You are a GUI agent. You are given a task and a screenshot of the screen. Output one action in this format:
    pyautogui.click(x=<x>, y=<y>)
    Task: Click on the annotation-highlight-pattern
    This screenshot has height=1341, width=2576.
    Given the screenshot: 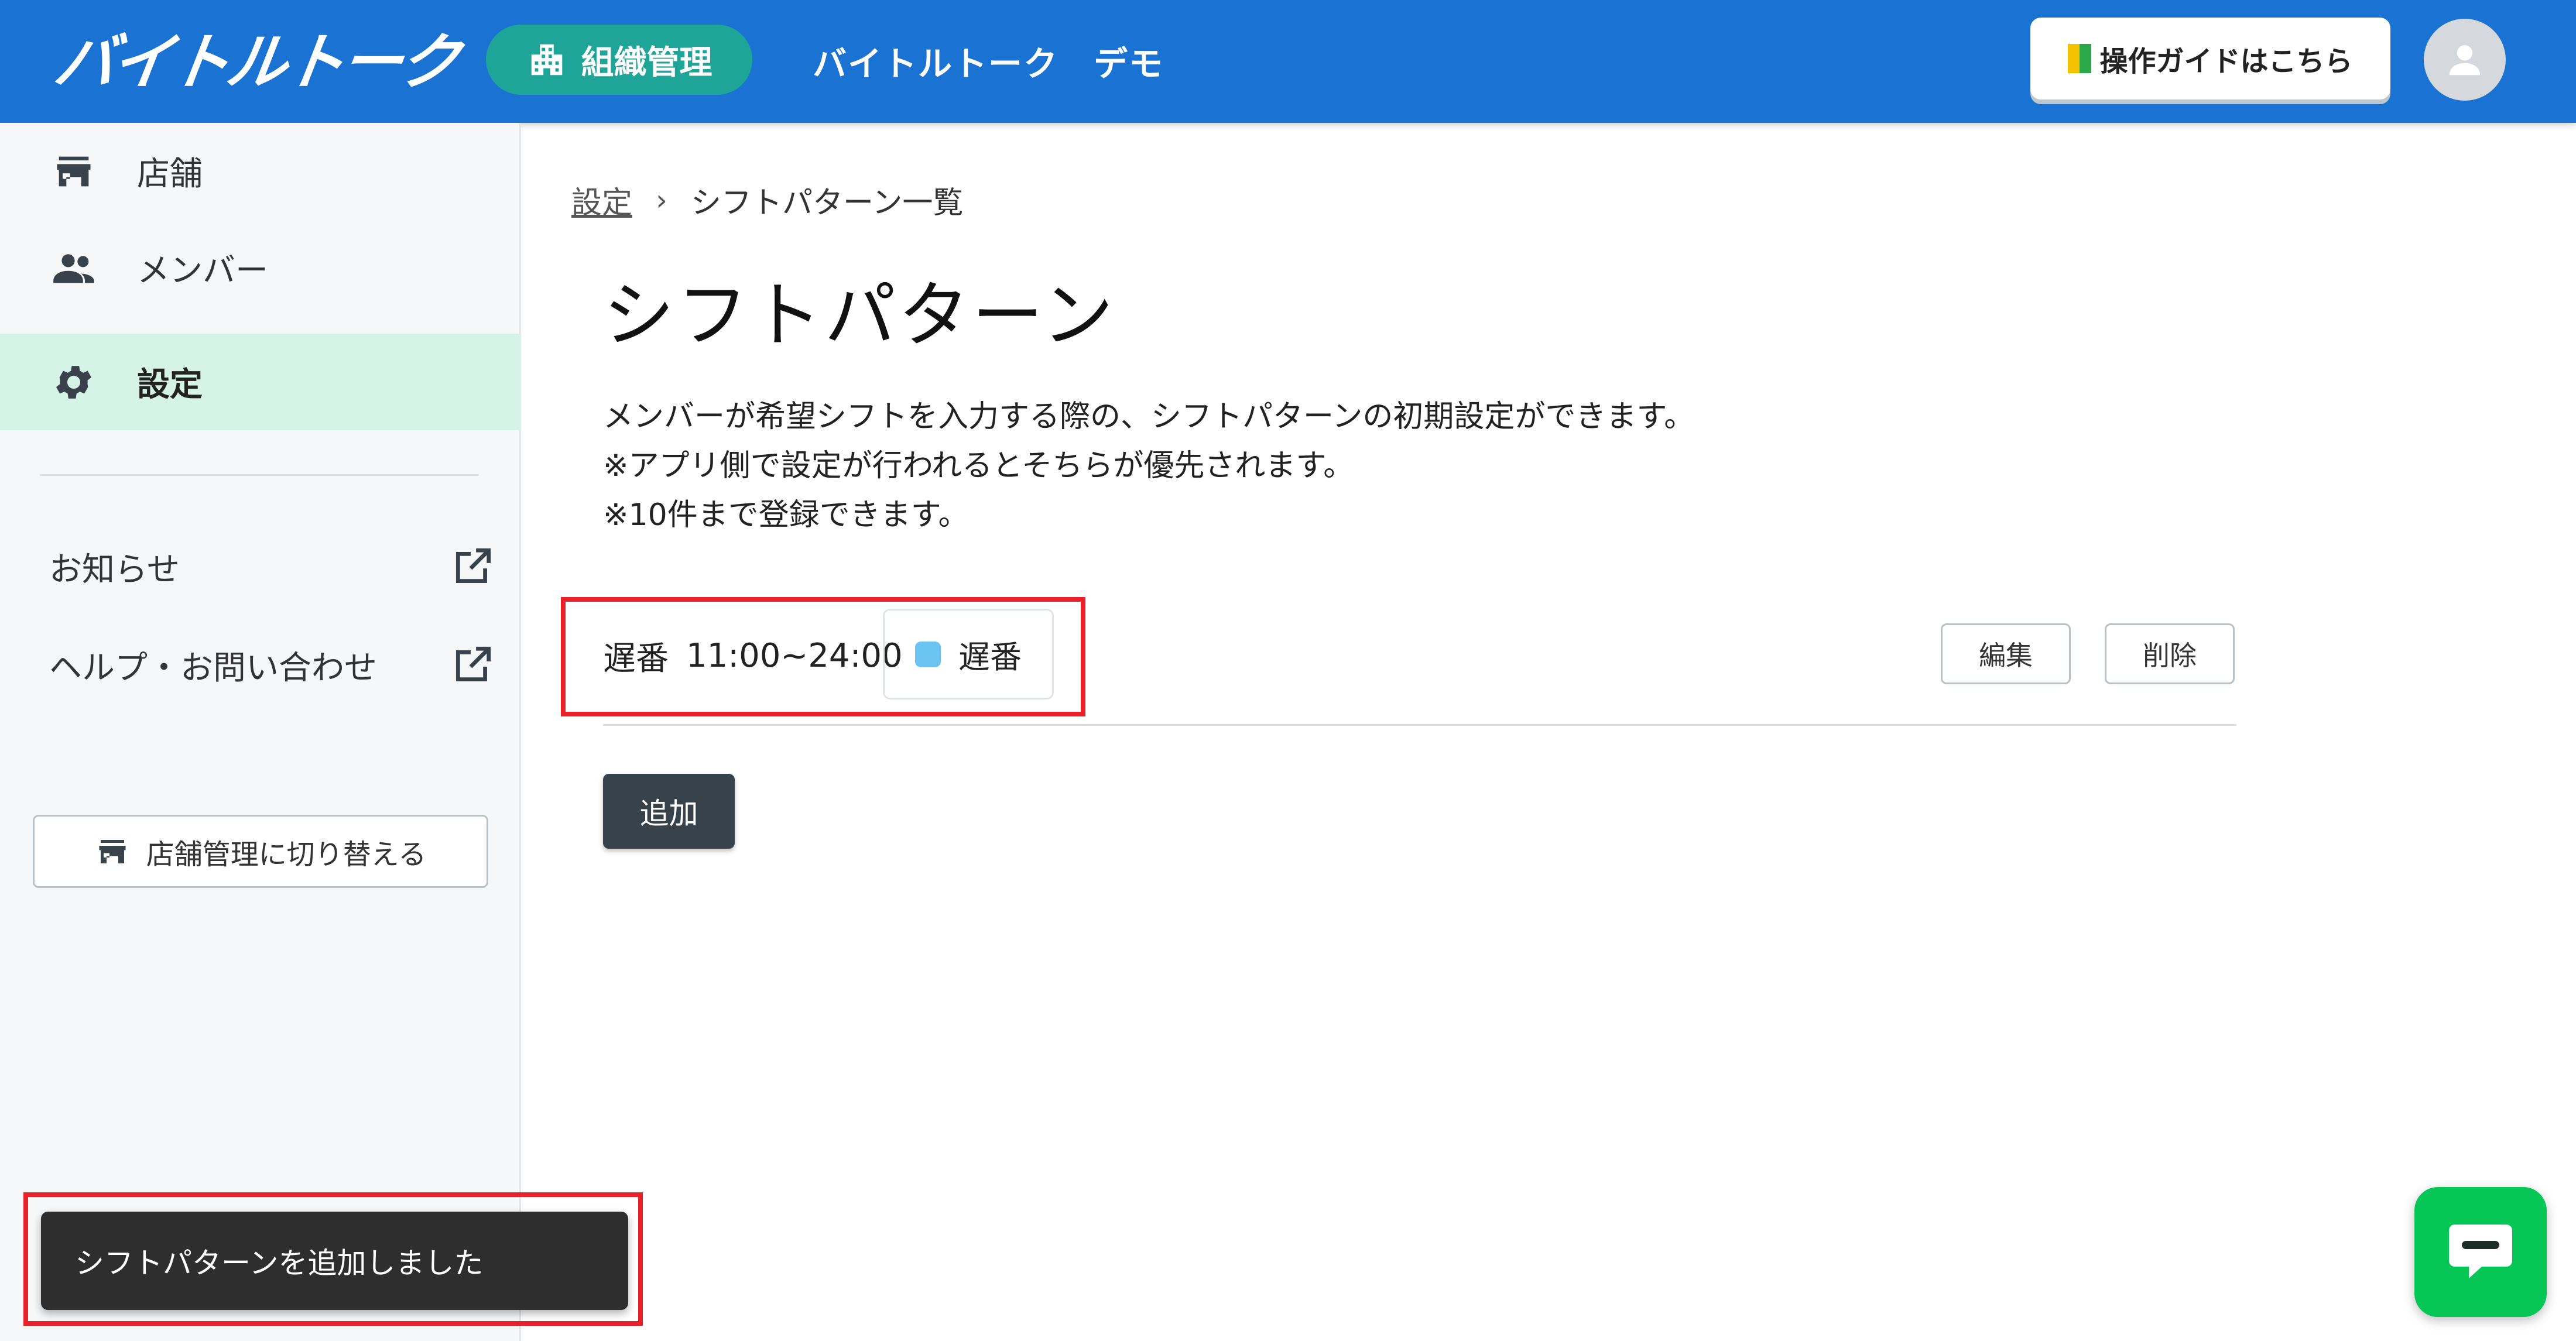 What is the action you would take?
    pyautogui.click(x=823, y=656)
    